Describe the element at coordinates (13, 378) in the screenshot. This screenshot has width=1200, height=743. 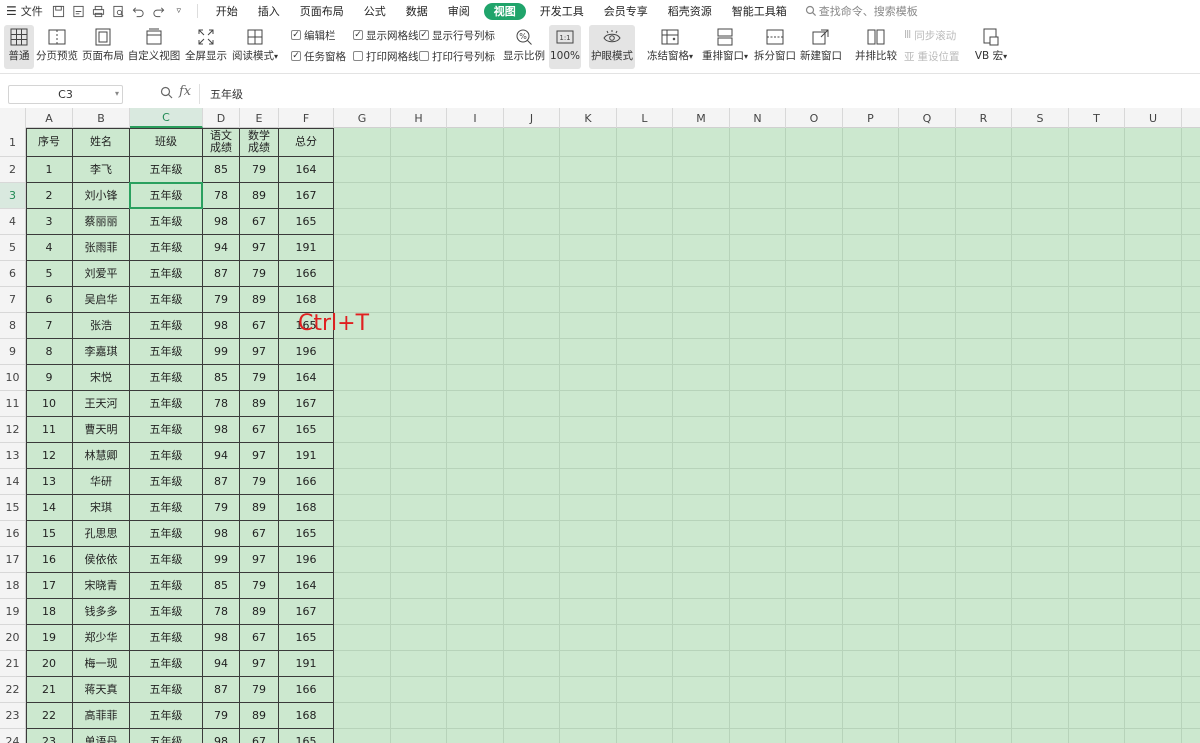
I see `row-header-10: 10` at that location.